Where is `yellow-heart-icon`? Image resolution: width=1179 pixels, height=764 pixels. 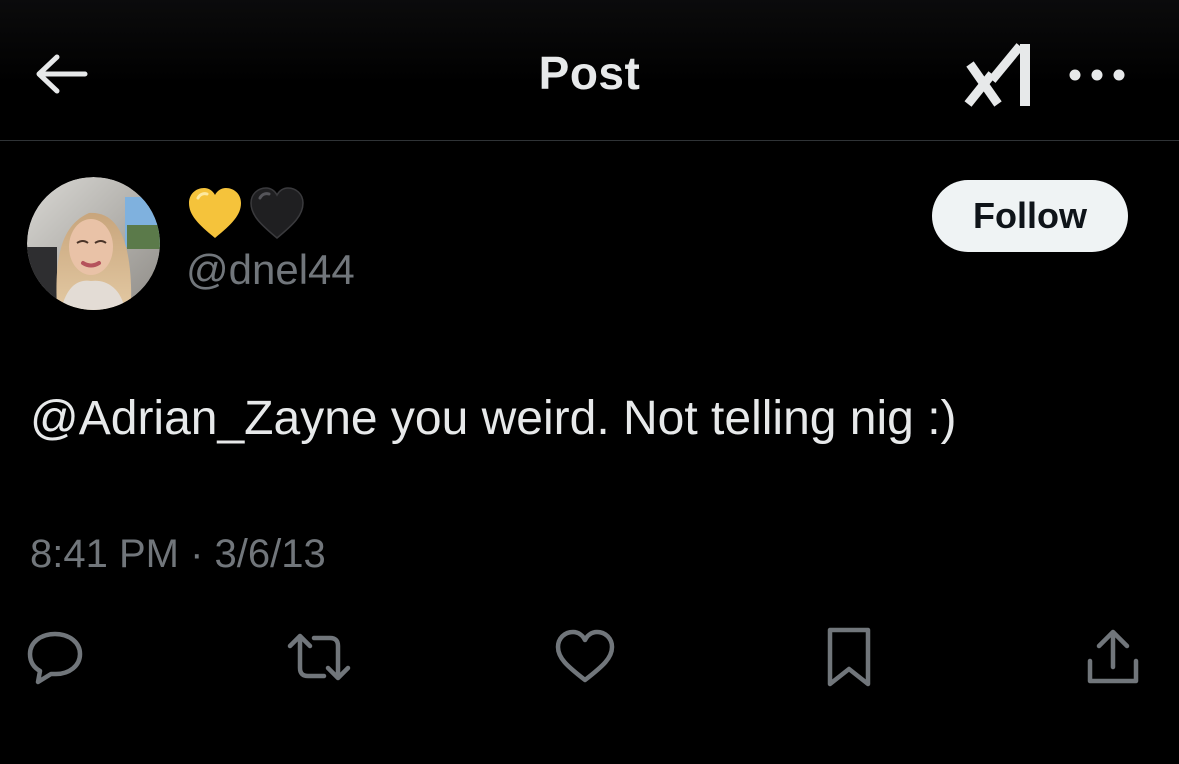
yellow-heart-icon is located at coordinates (215, 214).